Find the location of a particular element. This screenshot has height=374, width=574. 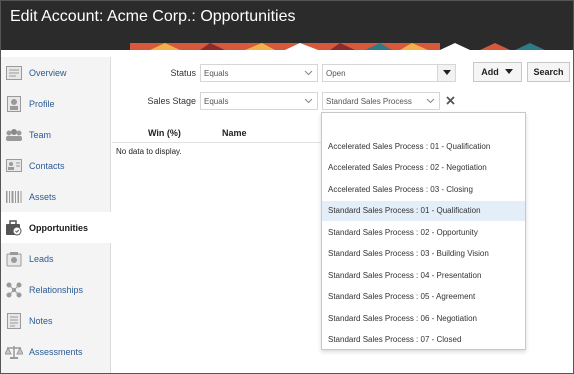

sidebar-item-label: Leads is located at coordinates (41, 258).